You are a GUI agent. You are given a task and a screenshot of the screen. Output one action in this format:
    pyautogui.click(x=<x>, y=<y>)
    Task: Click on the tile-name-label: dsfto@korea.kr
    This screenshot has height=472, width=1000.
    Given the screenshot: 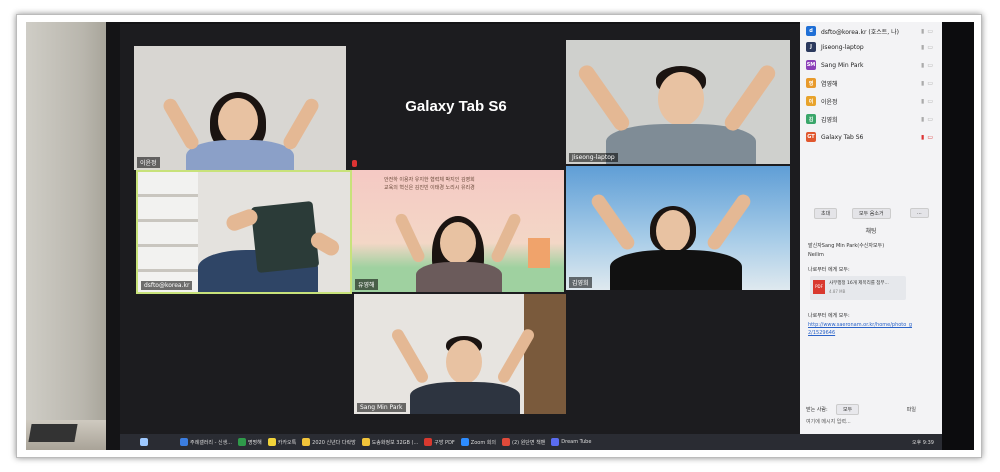 What is the action you would take?
    pyautogui.click(x=167, y=285)
    